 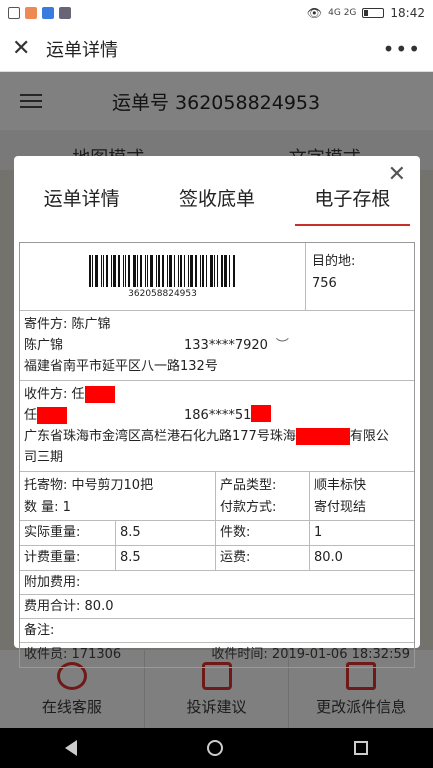 I want to click on actual-weight-value: 8.5, so click(x=166, y=533).